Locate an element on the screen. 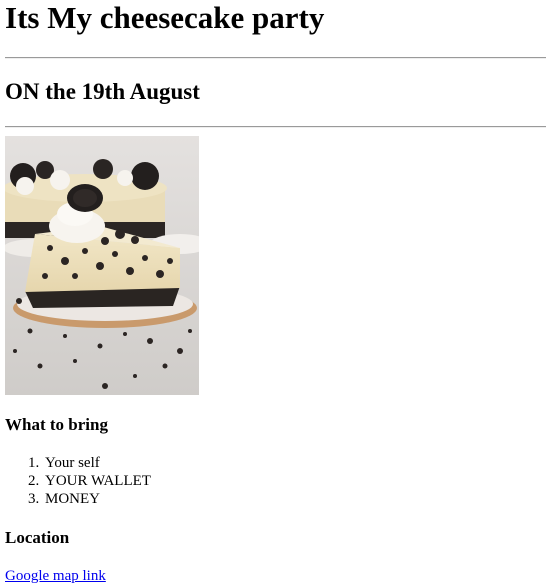 The image size is (552, 587). what-to-bring-heading: What to bring is located at coordinates (56, 424).